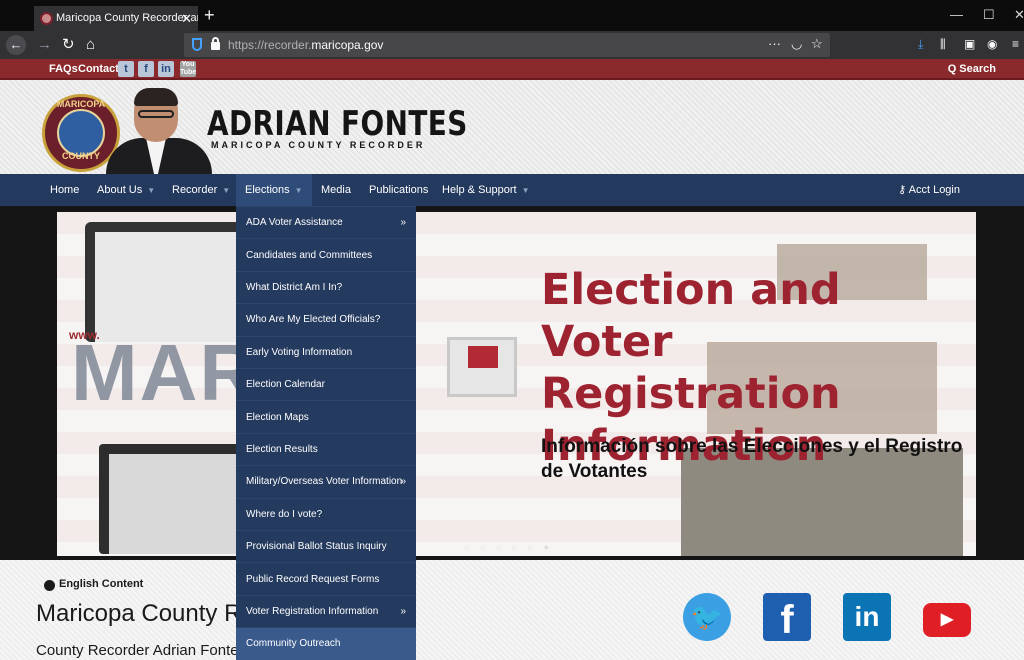 This screenshot has width=1024, height=660. I want to click on acct-login-label: Acct Login, so click(934, 190).